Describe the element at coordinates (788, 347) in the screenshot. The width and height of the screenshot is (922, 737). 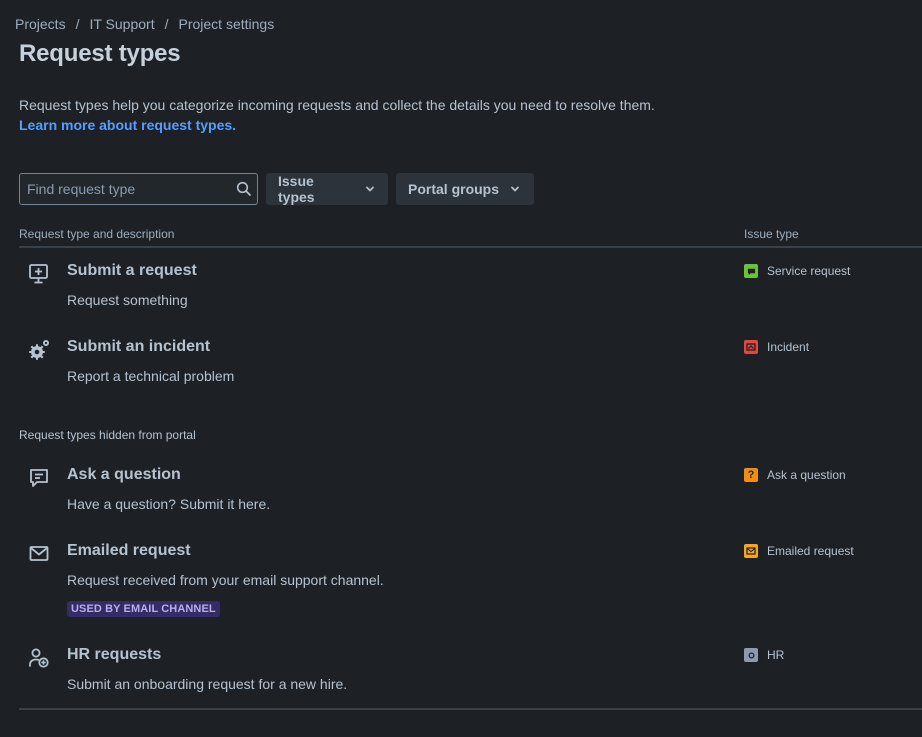
I see `issue-type-label: Incident` at that location.